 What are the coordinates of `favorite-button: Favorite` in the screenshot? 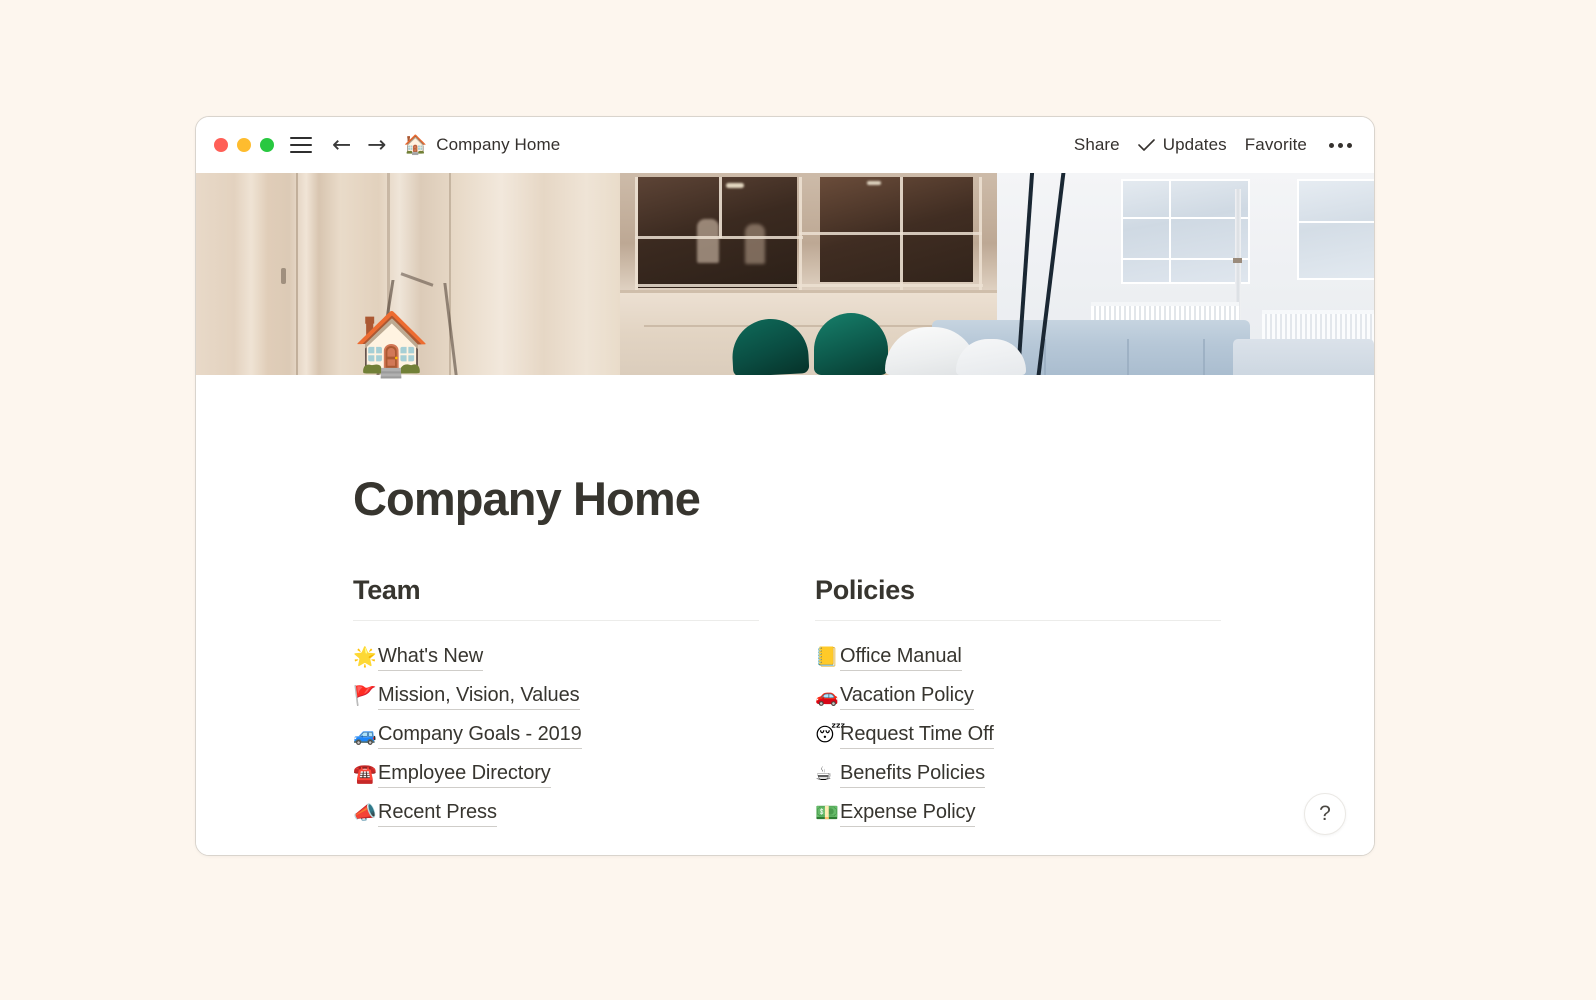 It's located at (1276, 145).